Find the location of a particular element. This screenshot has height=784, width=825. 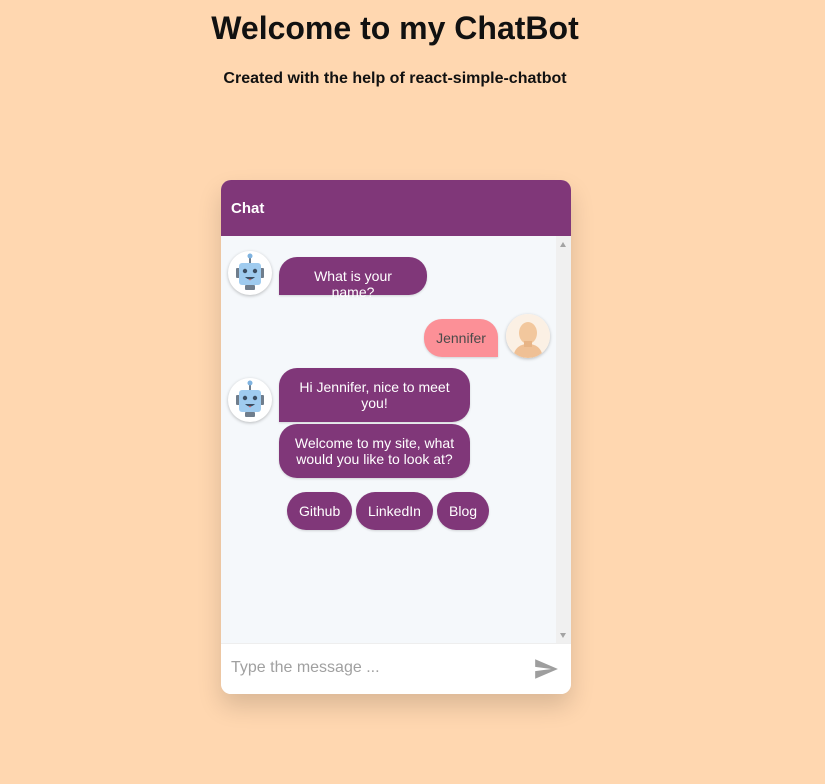

user-avatar-user-icon is located at coordinates (528, 336).